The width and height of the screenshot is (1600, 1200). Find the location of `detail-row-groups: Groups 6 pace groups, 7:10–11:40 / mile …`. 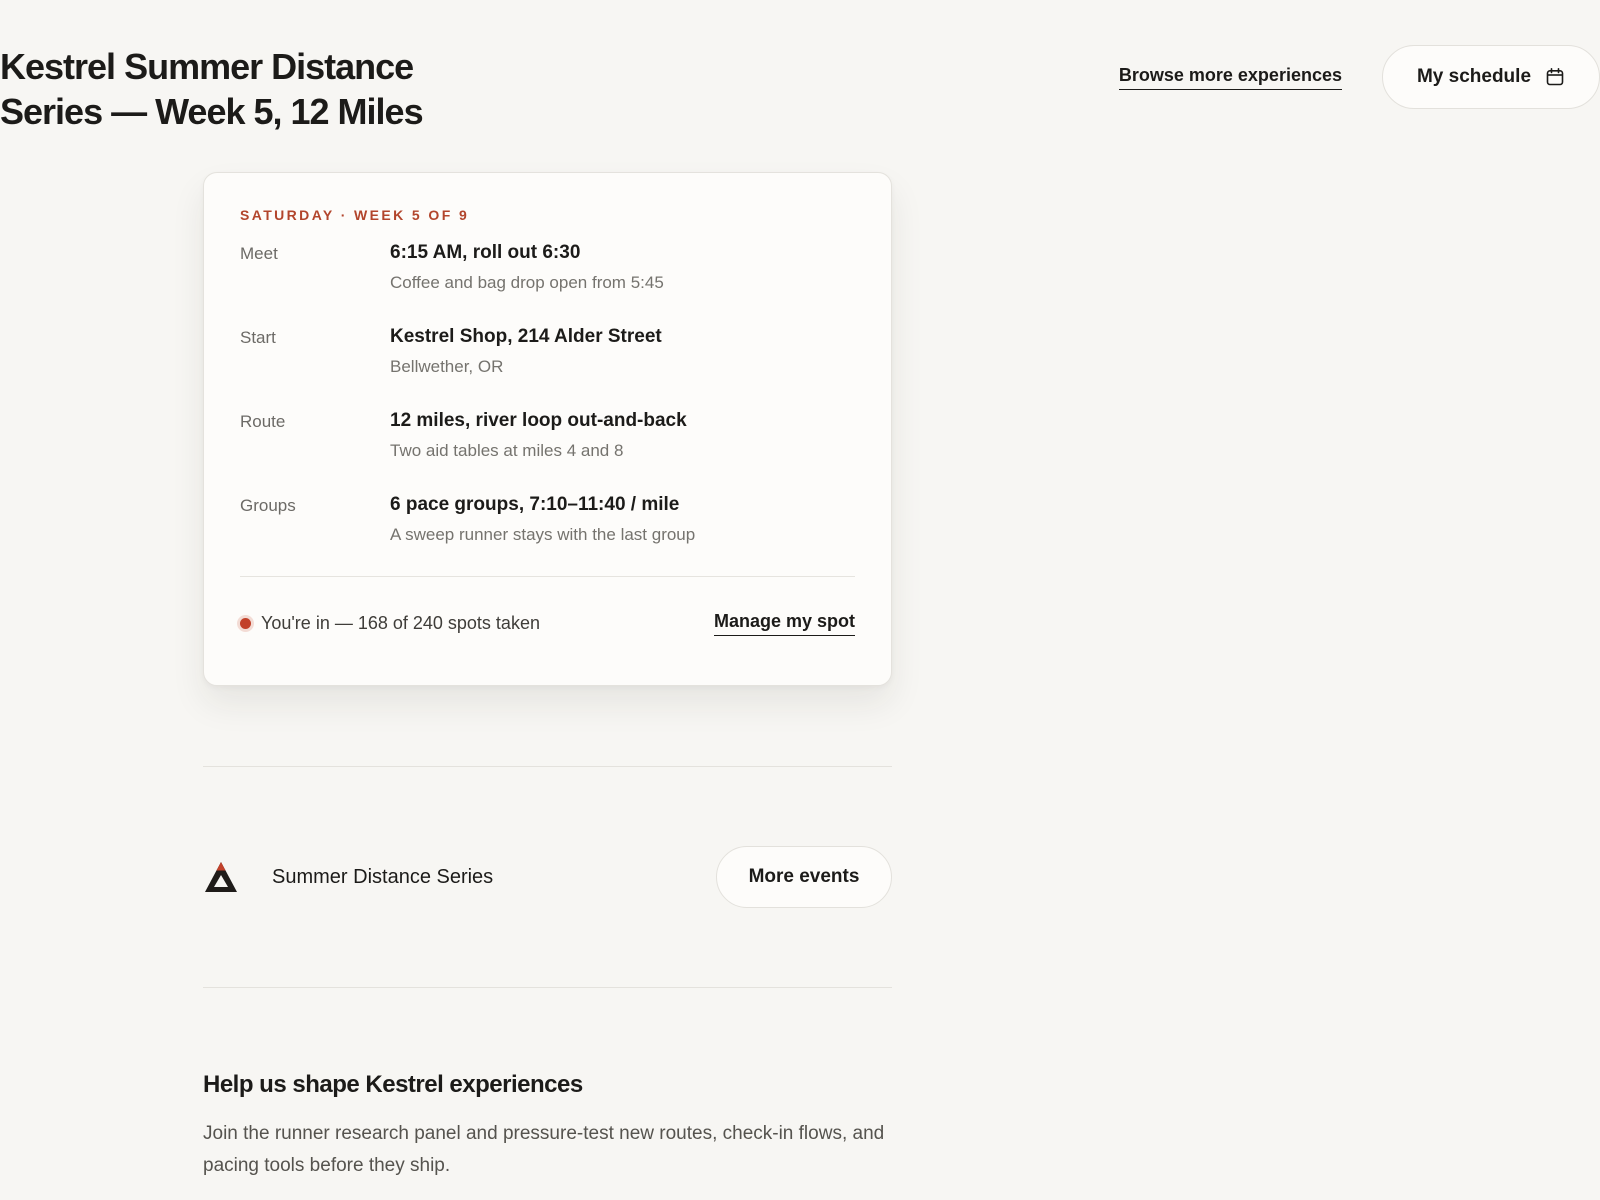

detail-row-groups: Groups 6 pace groups, 7:10–11:40 / mile … is located at coordinates (547, 534).